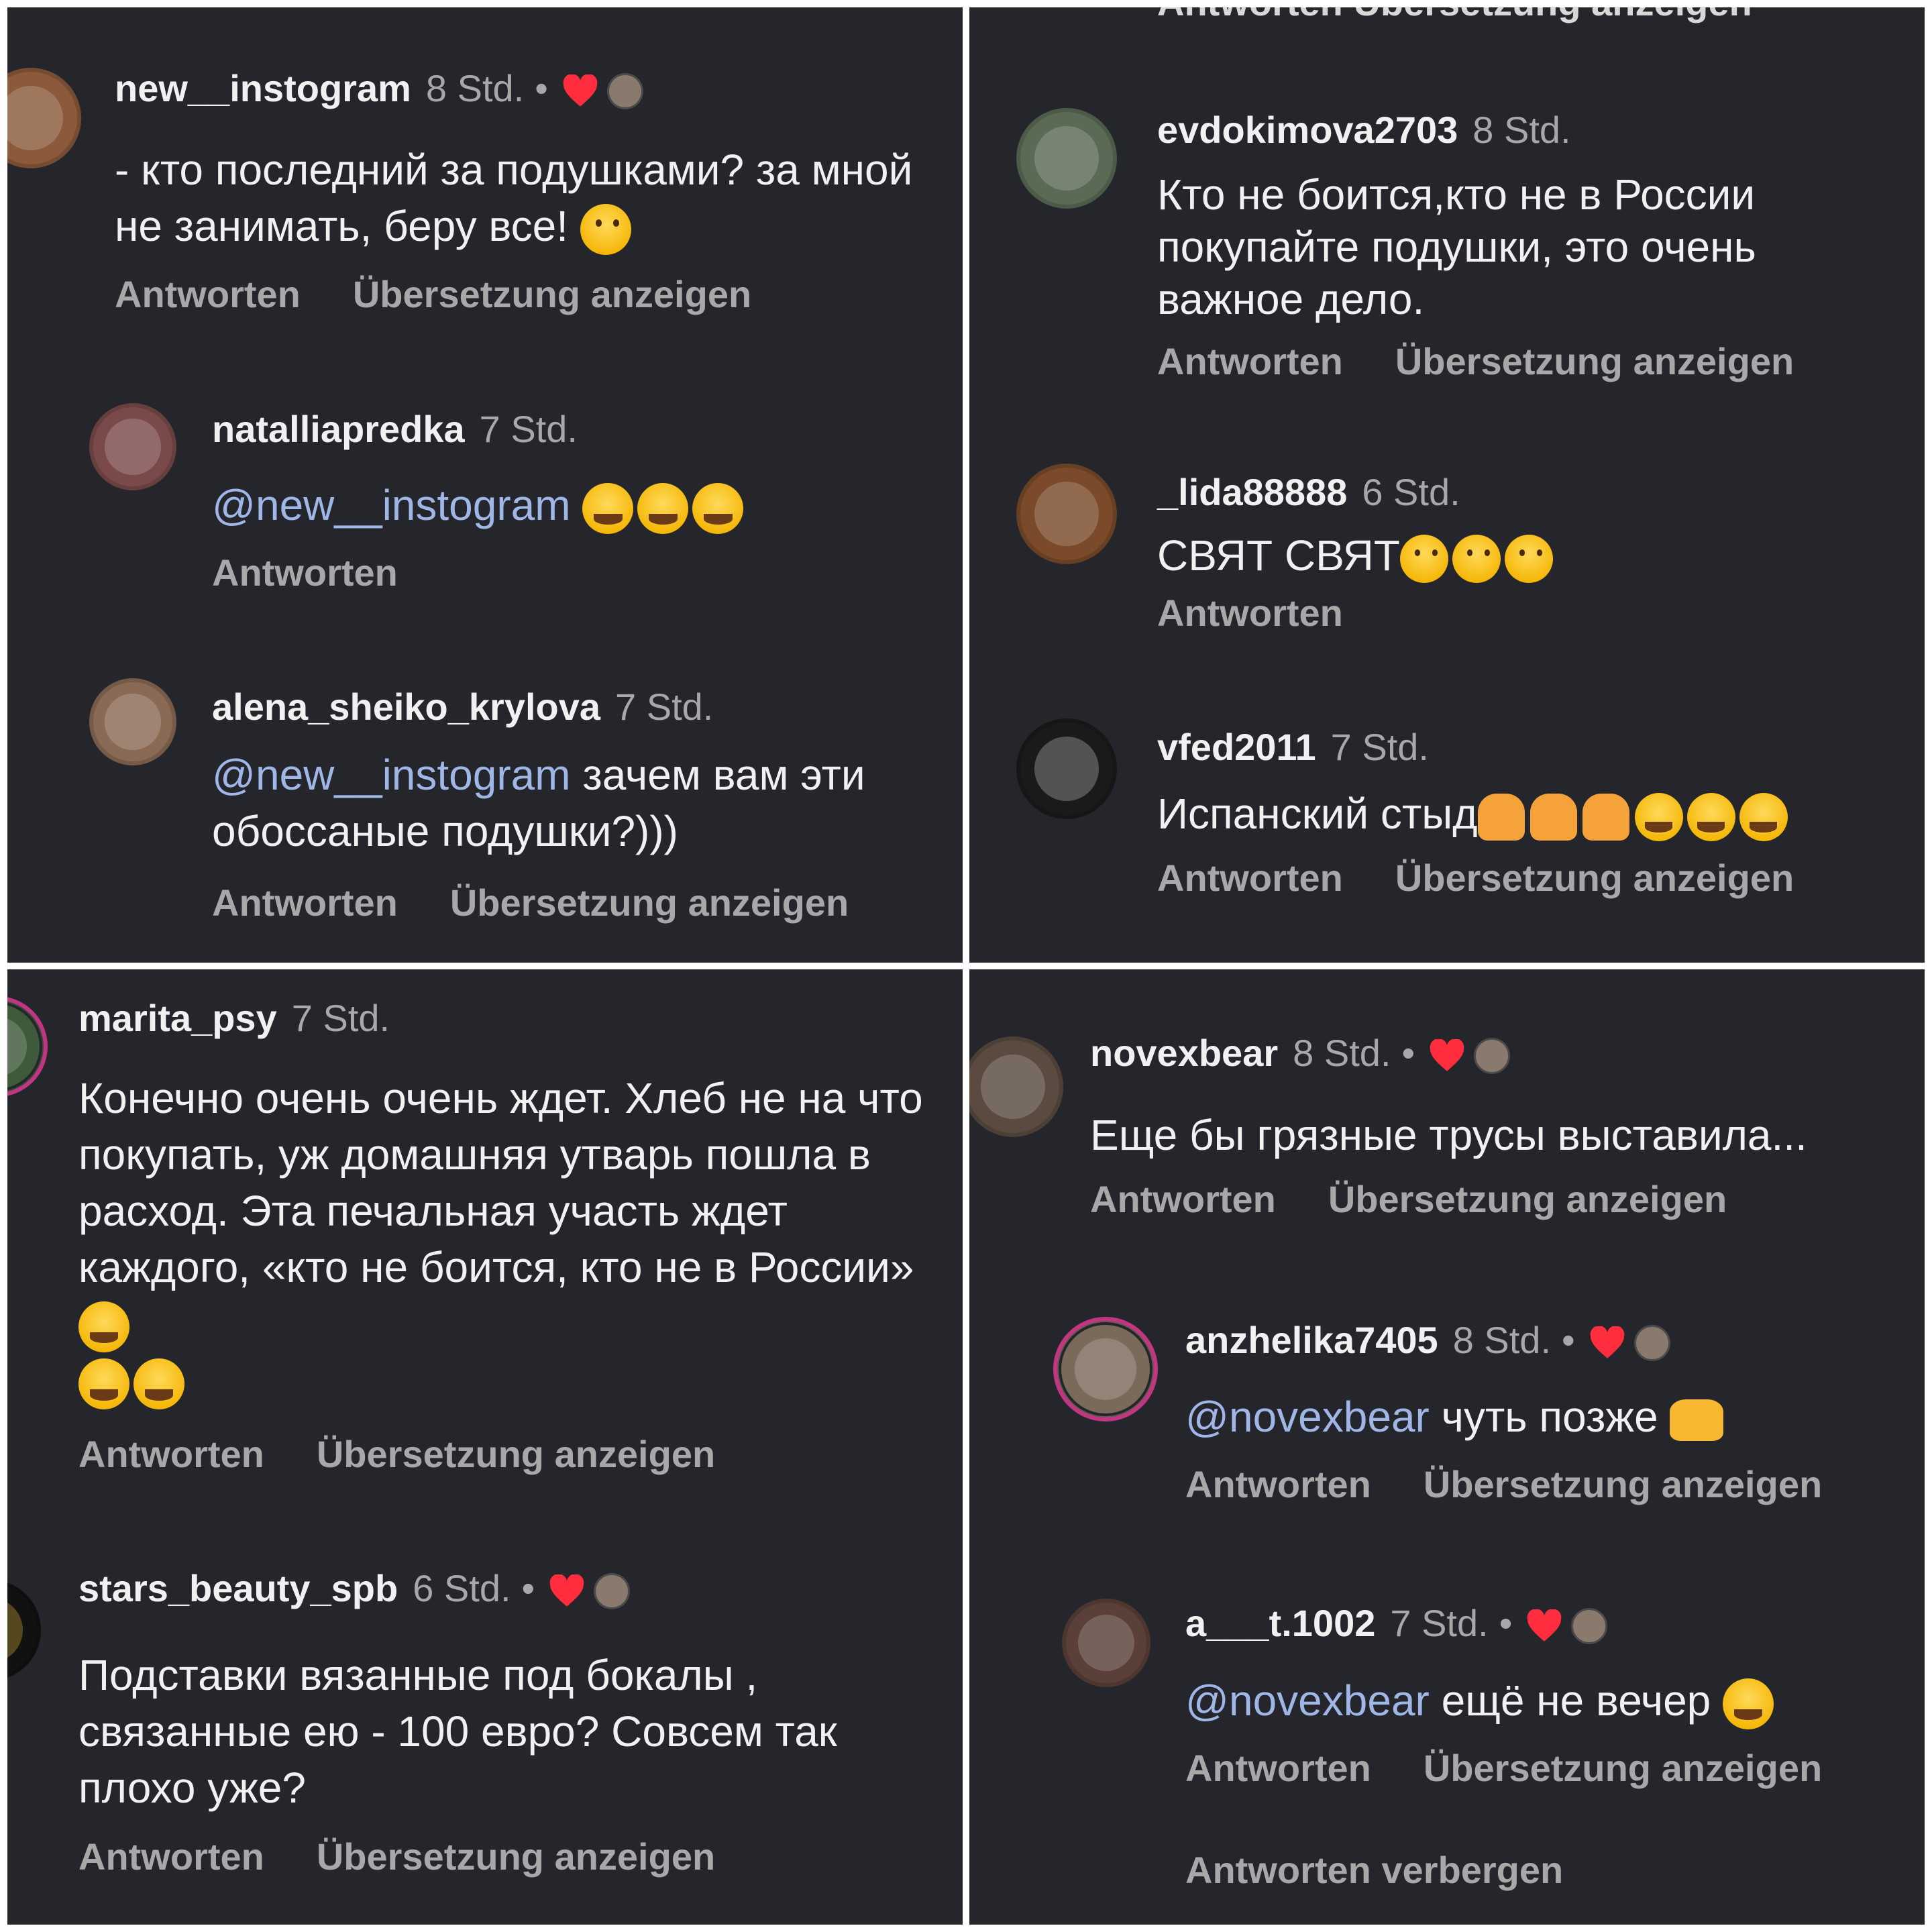  I want to click on comment-header: _lida88888 6 Std., so click(1308, 492).